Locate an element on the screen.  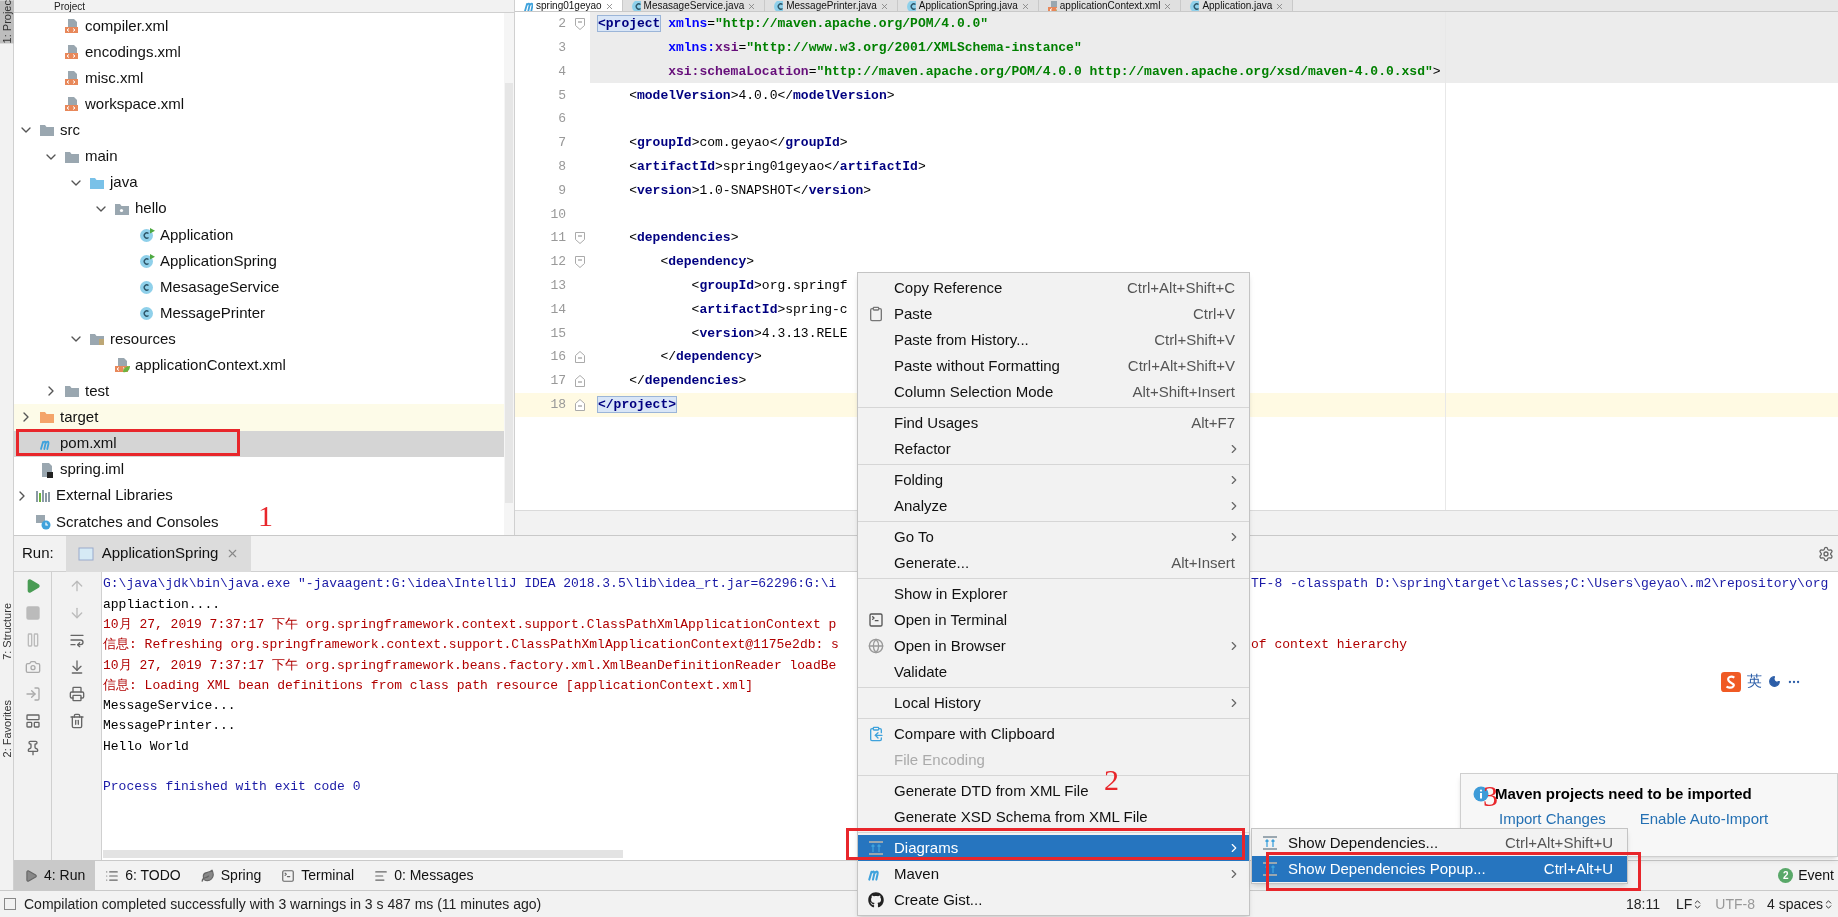
menu-item: Open in Terminal is located at coordinates (937, 620).